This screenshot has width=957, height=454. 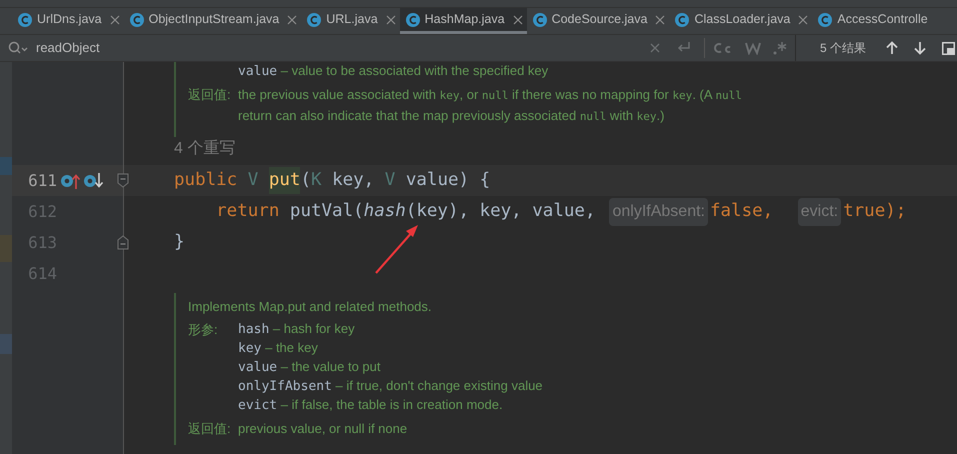 I want to click on parameter-hint: onlyIfAbsent:, so click(x=658, y=212).